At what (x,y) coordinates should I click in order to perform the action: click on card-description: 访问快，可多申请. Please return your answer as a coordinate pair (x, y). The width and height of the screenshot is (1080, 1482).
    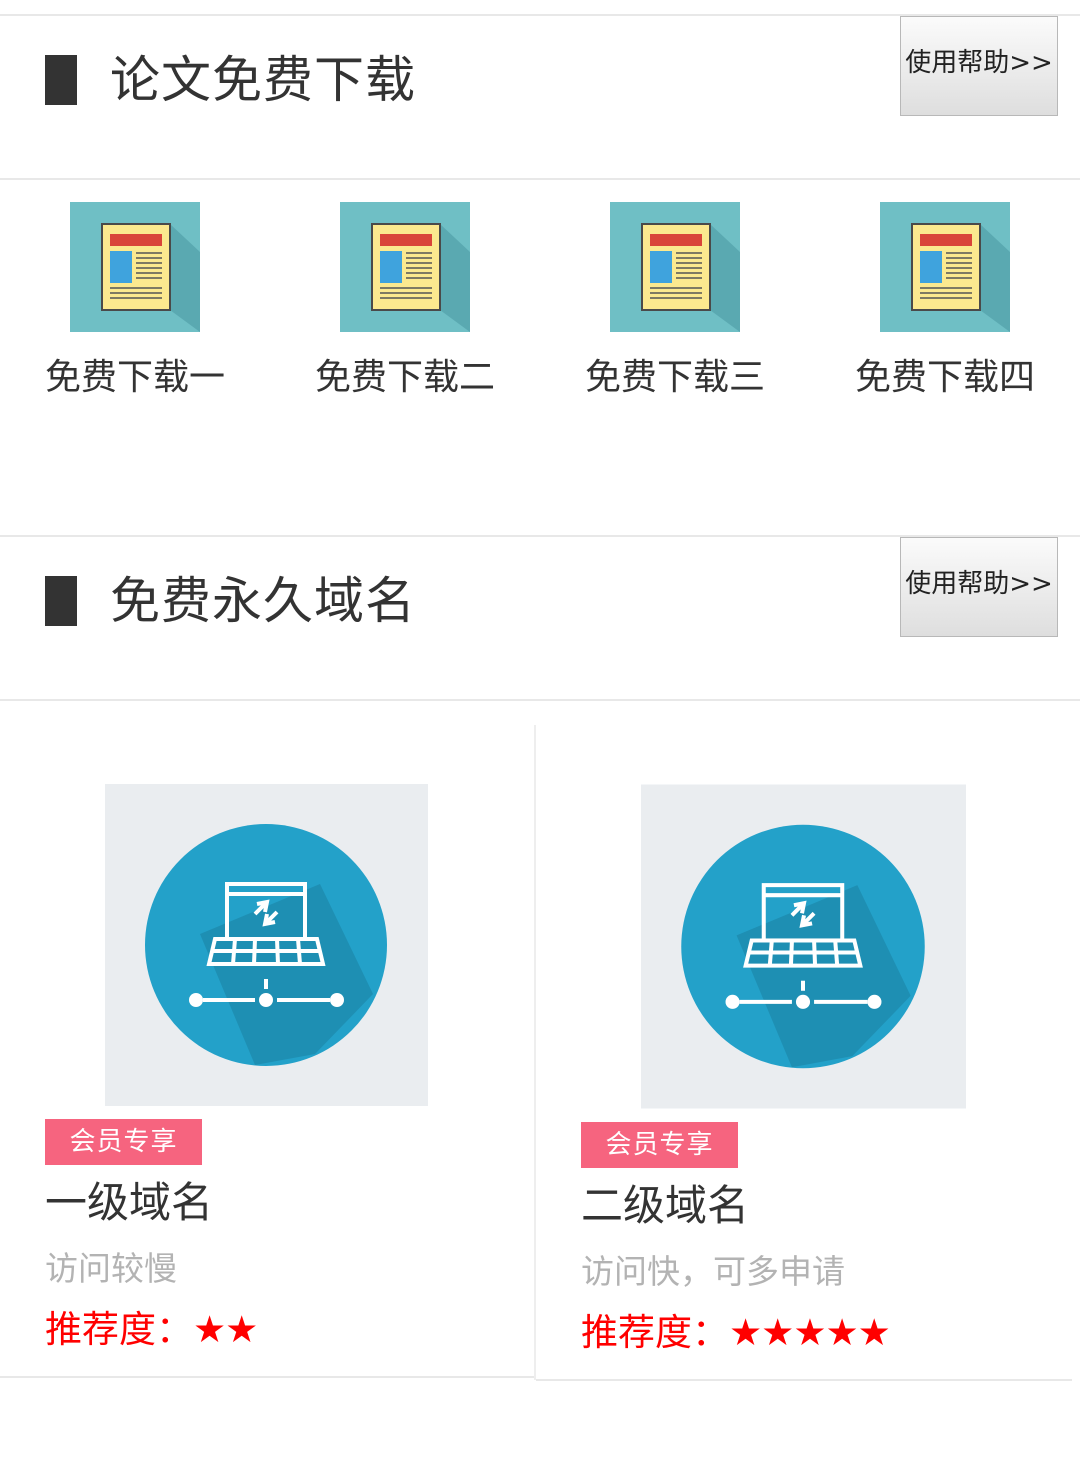
    Looking at the image, I should click on (713, 1271).